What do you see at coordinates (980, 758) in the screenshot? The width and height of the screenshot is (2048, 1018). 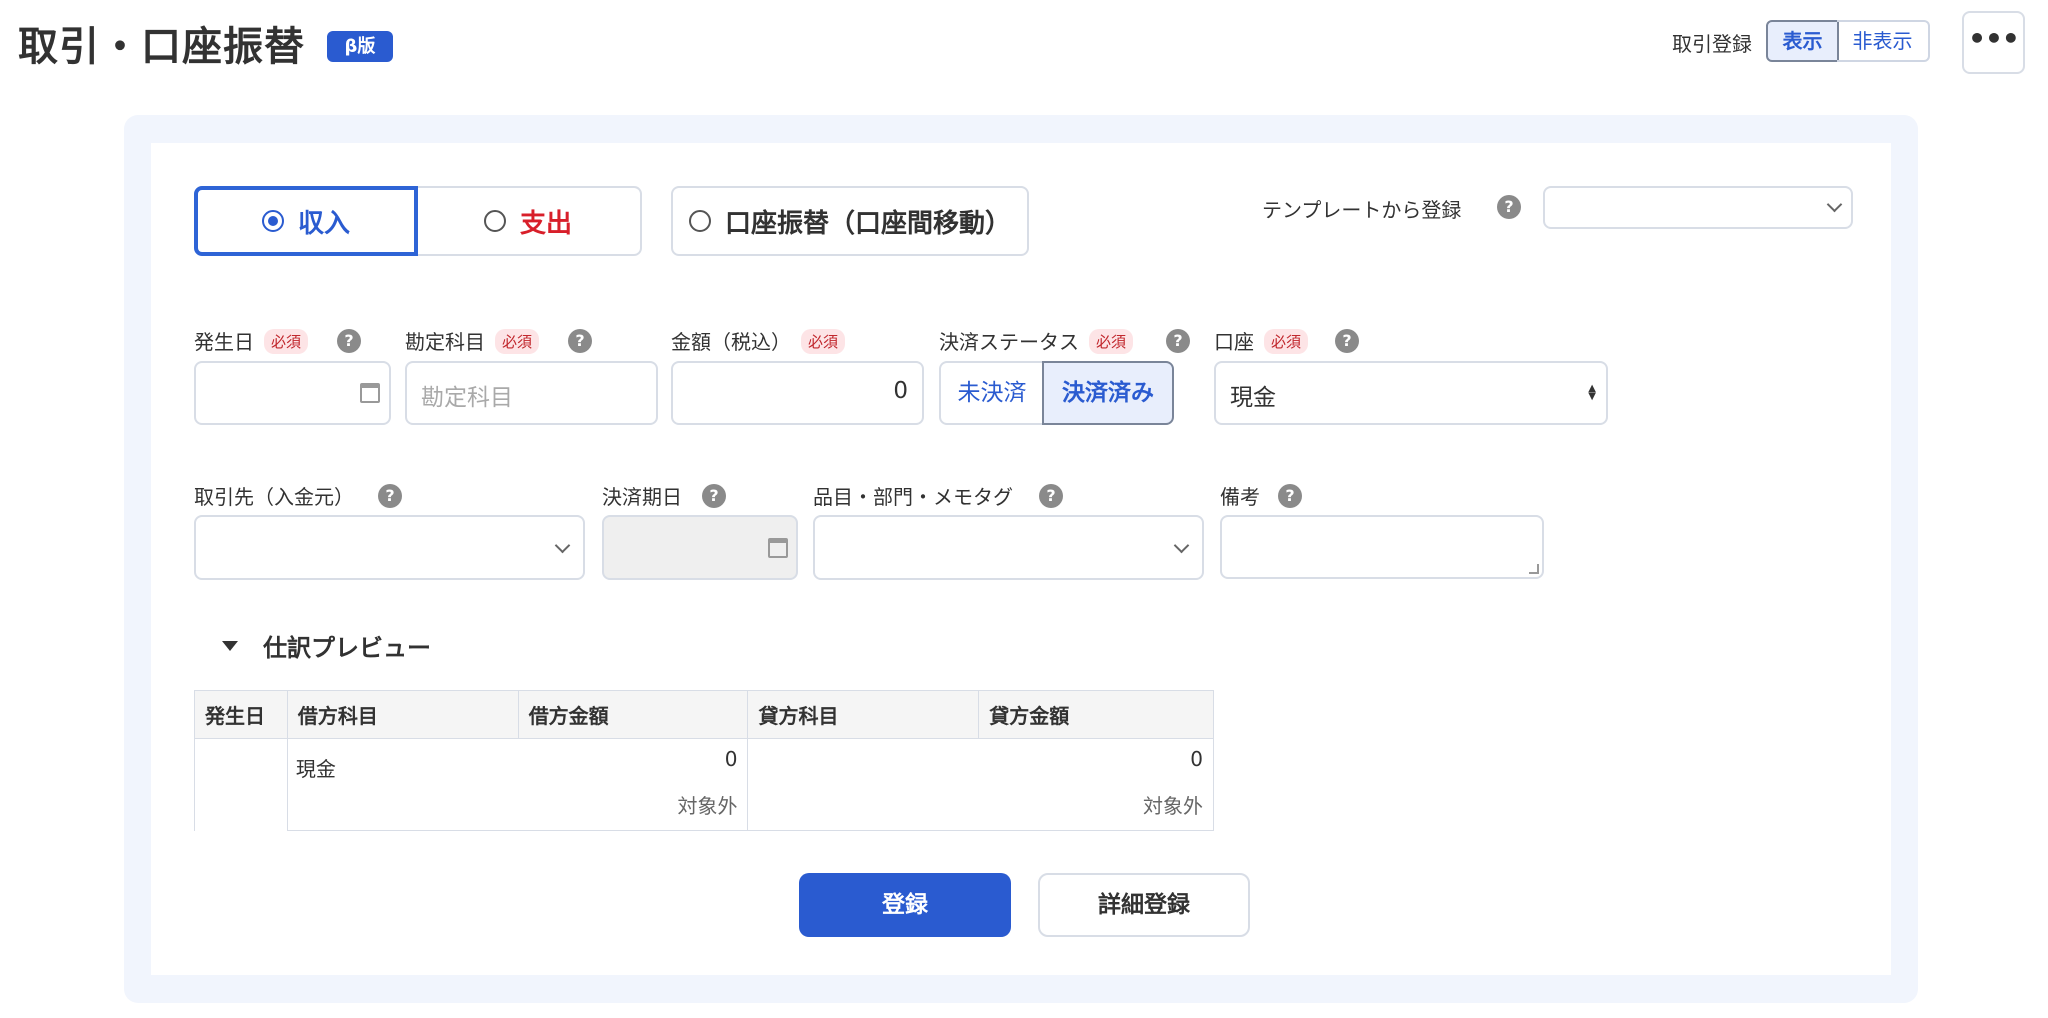 I see `cell-credit: 0` at bounding box center [980, 758].